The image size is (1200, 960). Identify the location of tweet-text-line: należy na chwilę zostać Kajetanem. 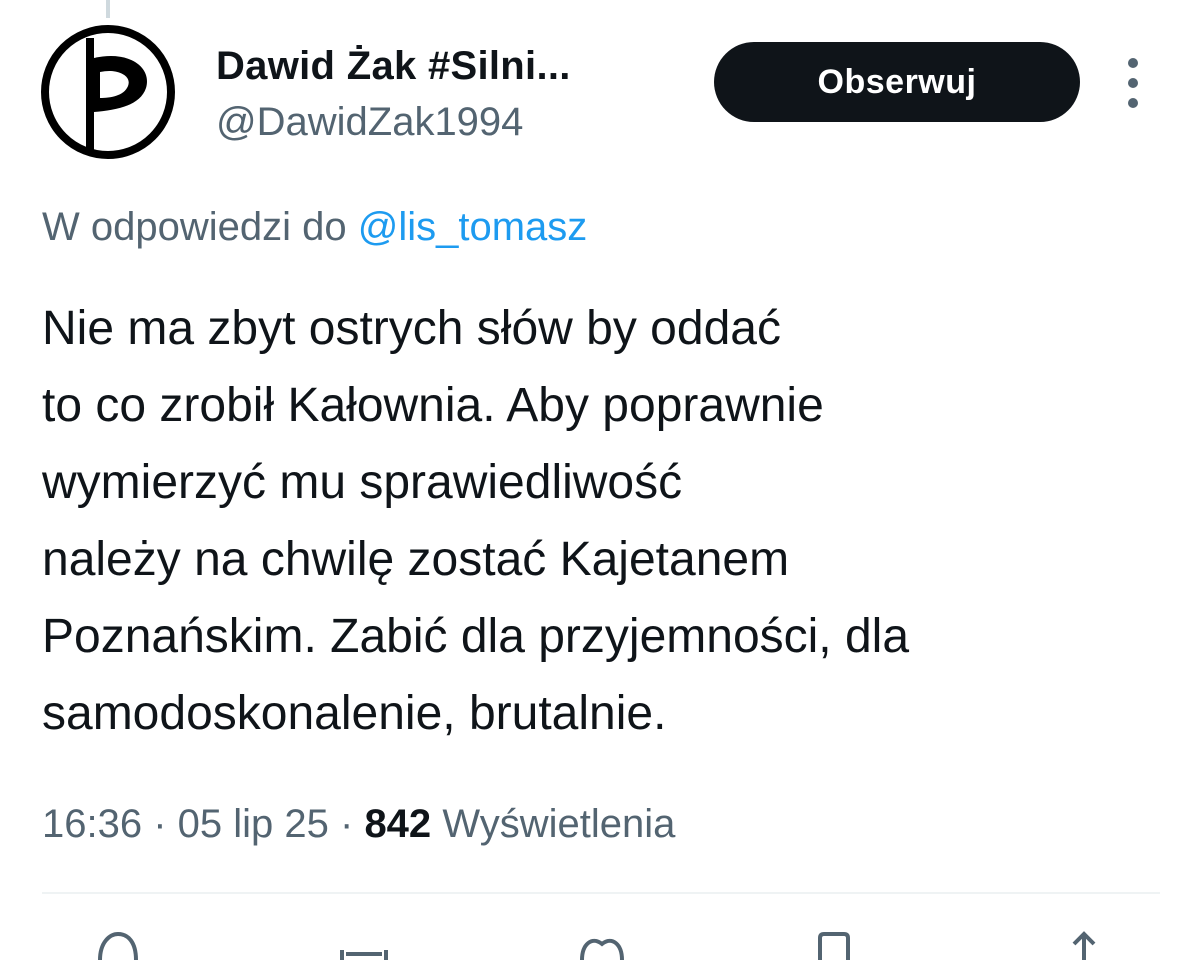
(416, 559).